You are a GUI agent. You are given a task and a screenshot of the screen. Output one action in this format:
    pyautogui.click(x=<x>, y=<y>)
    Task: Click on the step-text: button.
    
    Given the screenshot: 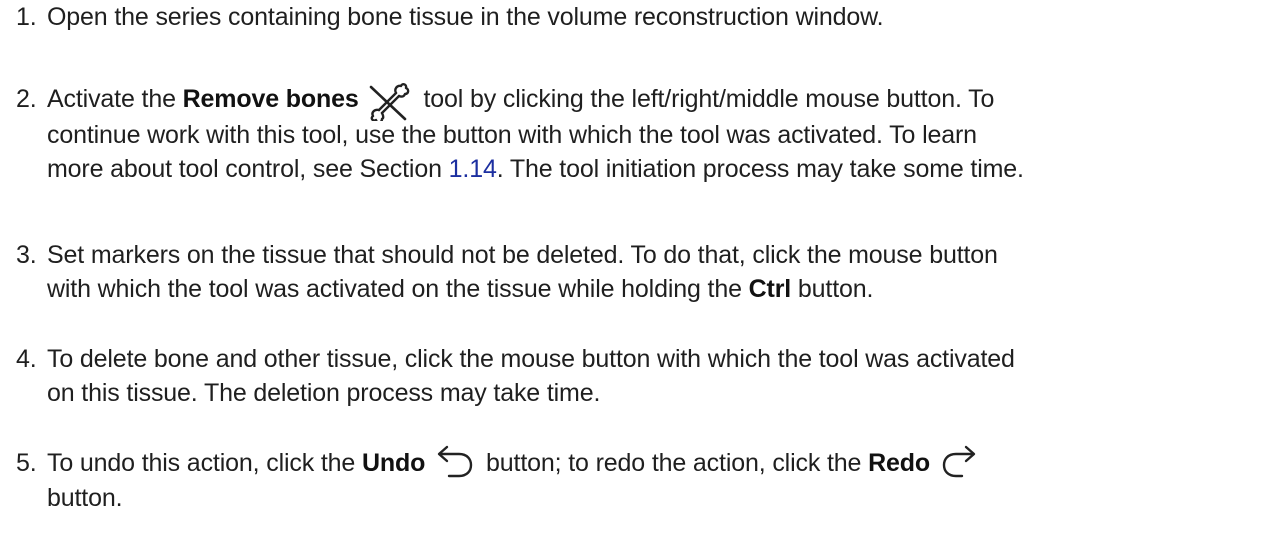 What is the action you would take?
    pyautogui.click(x=832, y=289)
    